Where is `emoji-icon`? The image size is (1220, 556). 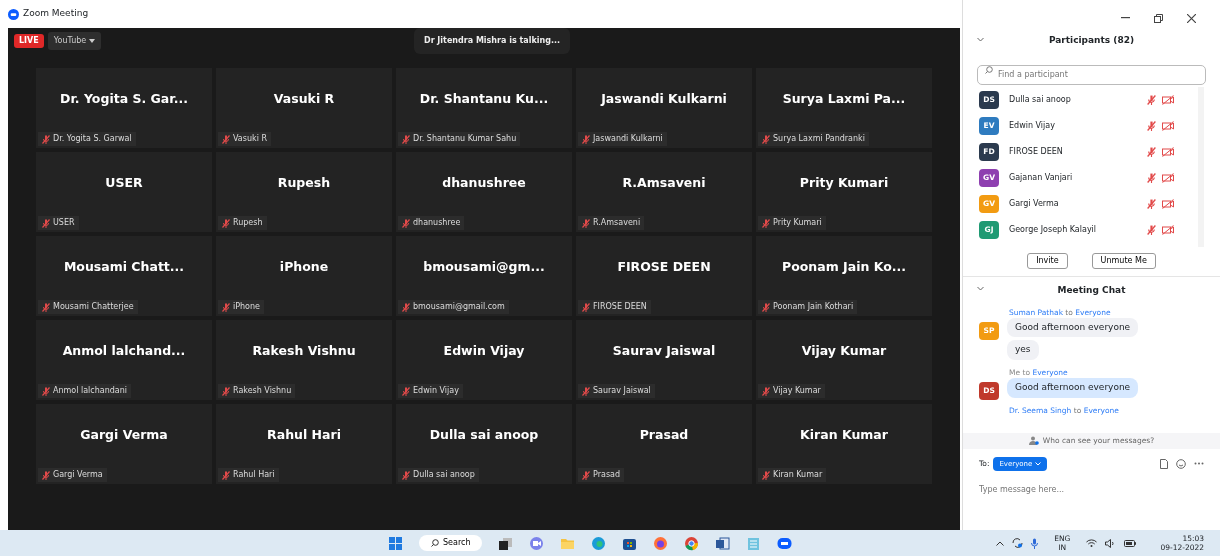
emoji-icon is located at coordinates (1181, 463).